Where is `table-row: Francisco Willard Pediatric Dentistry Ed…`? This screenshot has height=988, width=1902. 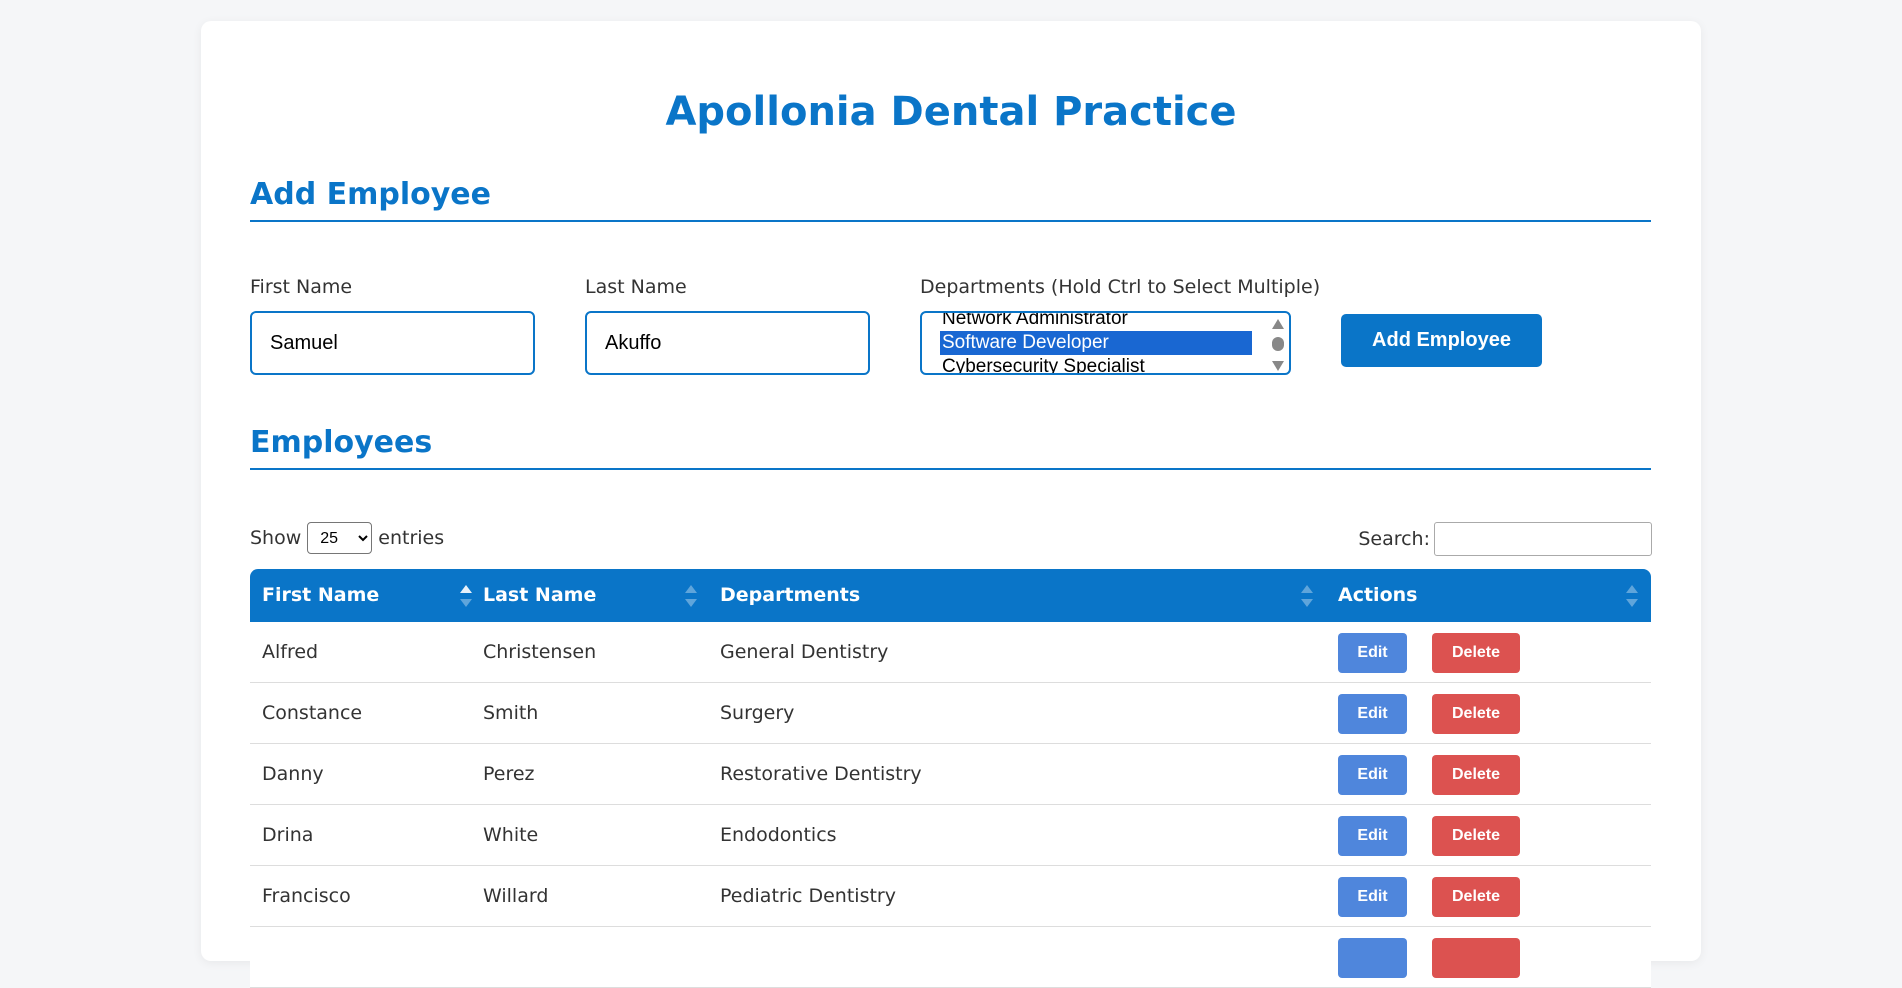
table-row: Francisco Willard Pediatric Dentistry Ed… is located at coordinates (950, 896).